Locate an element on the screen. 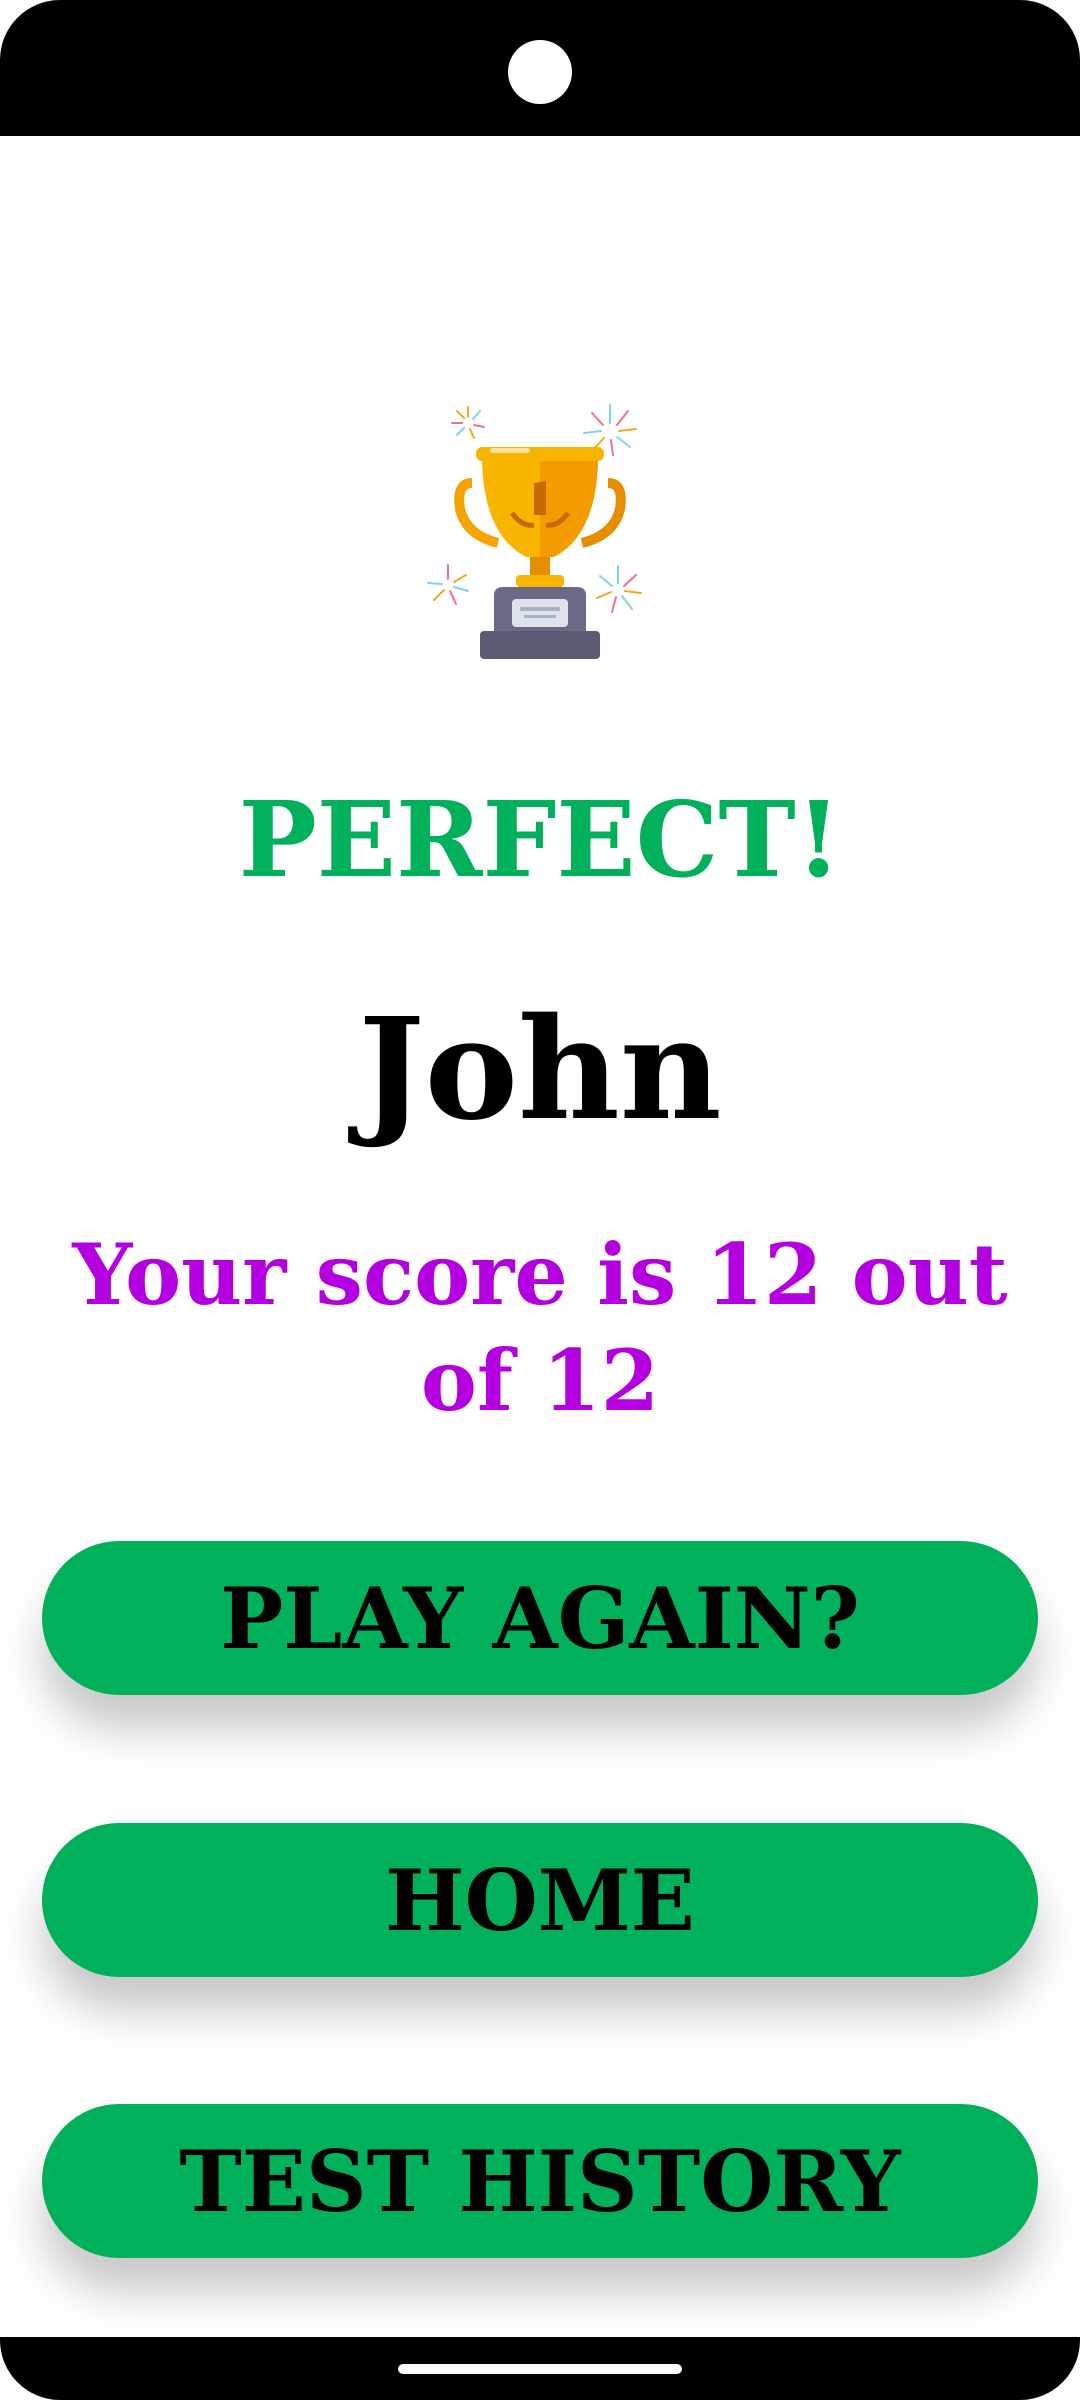 This screenshot has height=2400, width=1080. home-button: HOME is located at coordinates (540, 1900).